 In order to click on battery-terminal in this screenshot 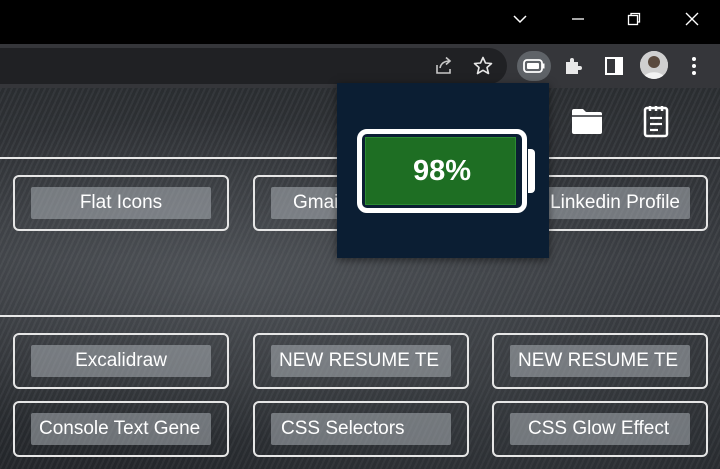, I will do `click(531, 171)`.